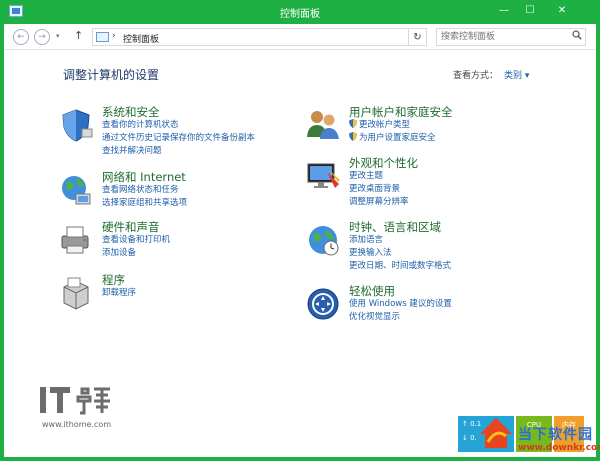 The height and width of the screenshot is (461, 600). Describe the element at coordinates (144, 190) in the screenshot. I see `link-network-status: 查看网络状态和任务` at that location.